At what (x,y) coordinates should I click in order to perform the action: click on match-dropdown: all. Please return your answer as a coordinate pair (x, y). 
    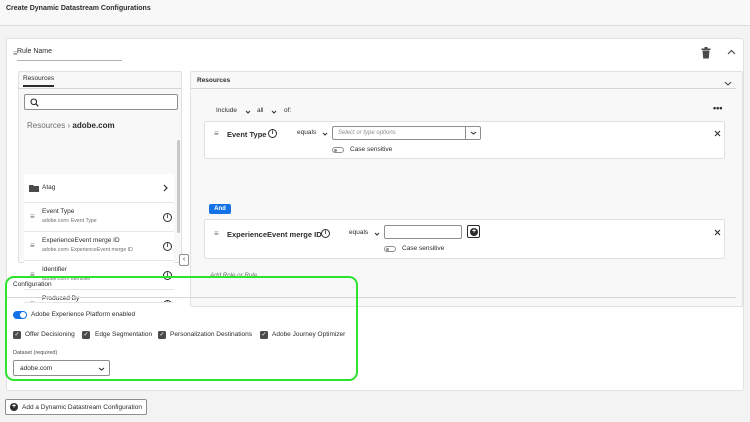
    Looking at the image, I should click on (260, 110).